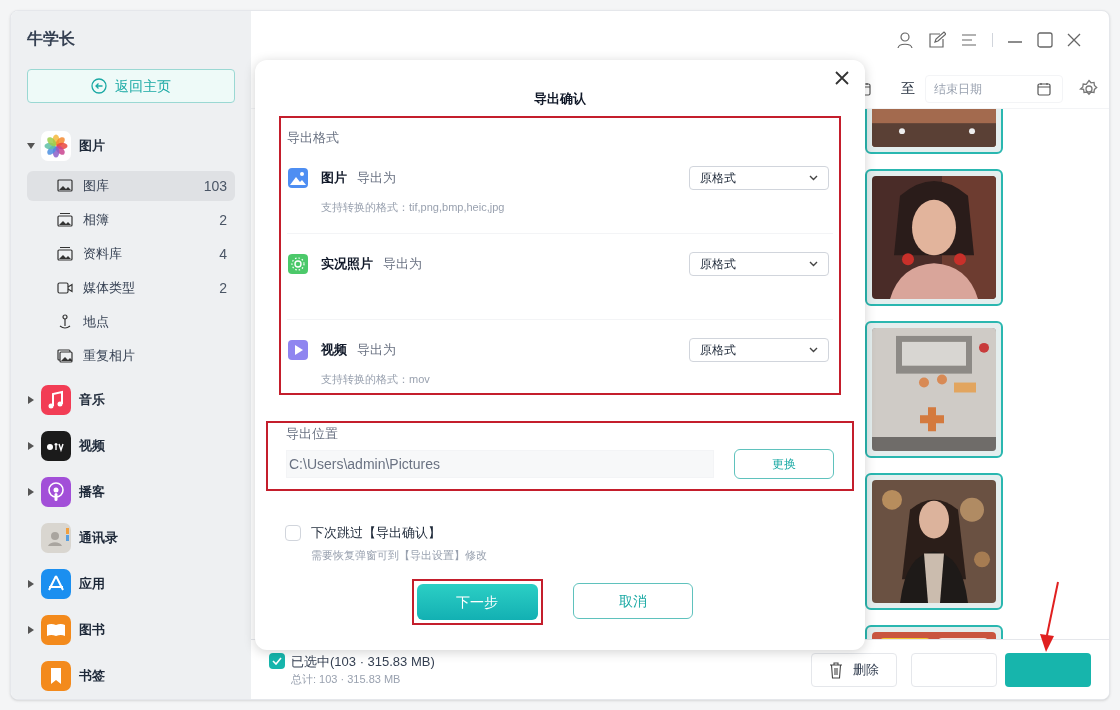 The height and width of the screenshot is (710, 1120). What do you see at coordinates (313, 138) in the screenshot?
I see `section-label: 导出格式` at bounding box center [313, 138].